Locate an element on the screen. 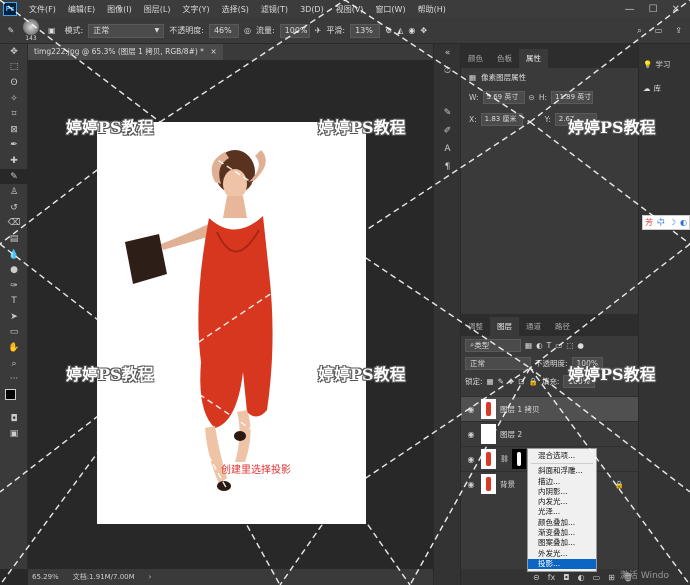  paragraph-panel-icon: ¶ is located at coordinates (447, 167).